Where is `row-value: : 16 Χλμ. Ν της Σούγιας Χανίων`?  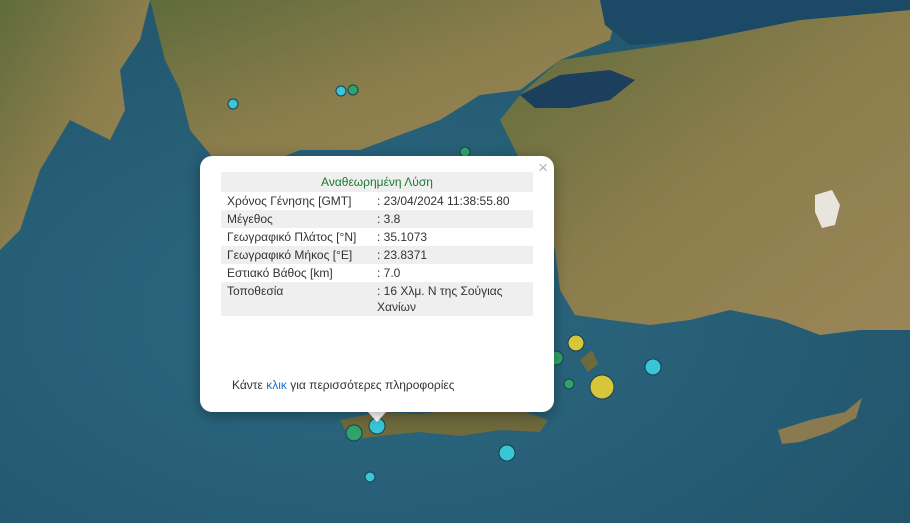 row-value: : 16 Χλμ. Ν της Σούγιας Χανίων is located at coordinates (452, 299).